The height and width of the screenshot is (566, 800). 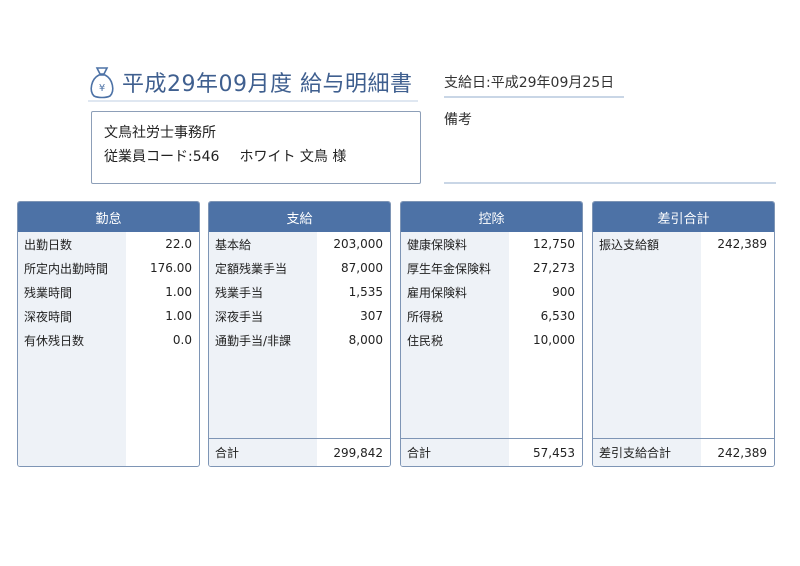 I want to click on table-row: 深夜手当 307, so click(x=299, y=316).